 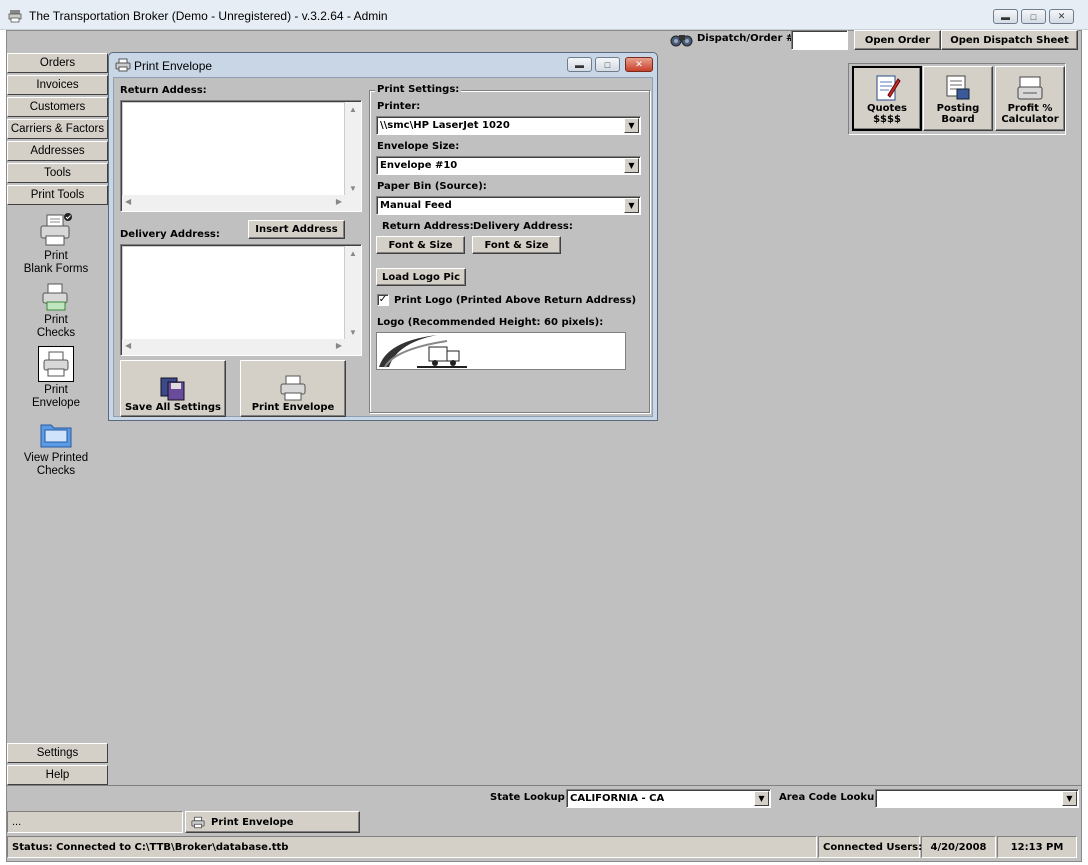 I want to click on envelope-size-select: Envelope #10 ▼, so click(x=508, y=165).